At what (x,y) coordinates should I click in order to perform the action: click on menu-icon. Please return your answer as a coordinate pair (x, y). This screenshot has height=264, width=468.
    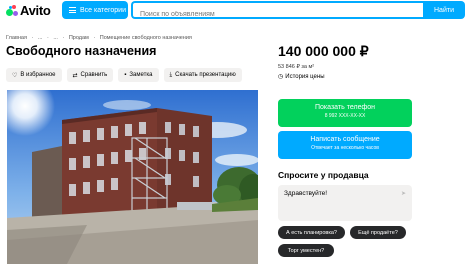
    Looking at the image, I should click on (72, 10).